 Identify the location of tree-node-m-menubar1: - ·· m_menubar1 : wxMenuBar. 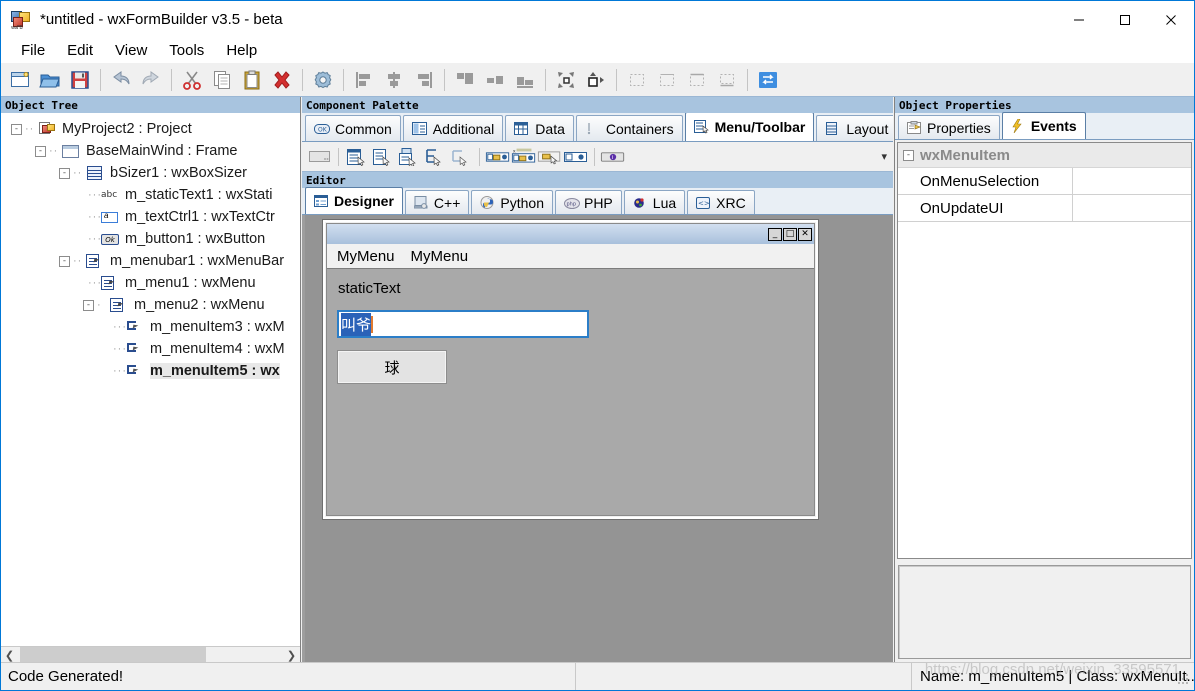
(150, 261).